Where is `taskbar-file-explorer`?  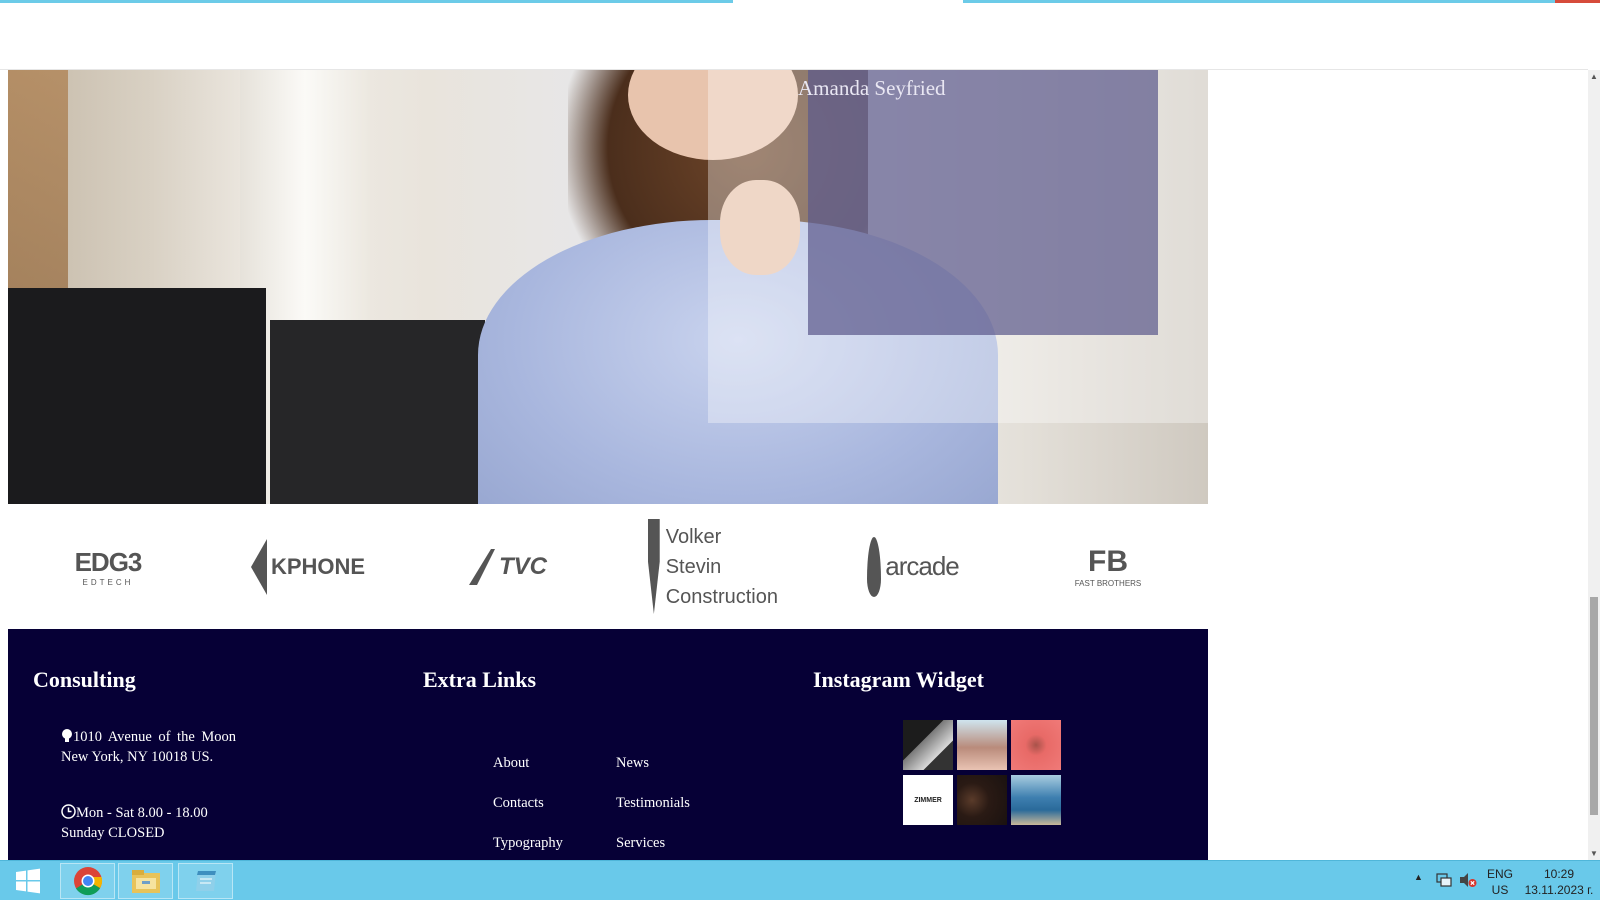
taskbar-file-explorer is located at coordinates (145, 881).